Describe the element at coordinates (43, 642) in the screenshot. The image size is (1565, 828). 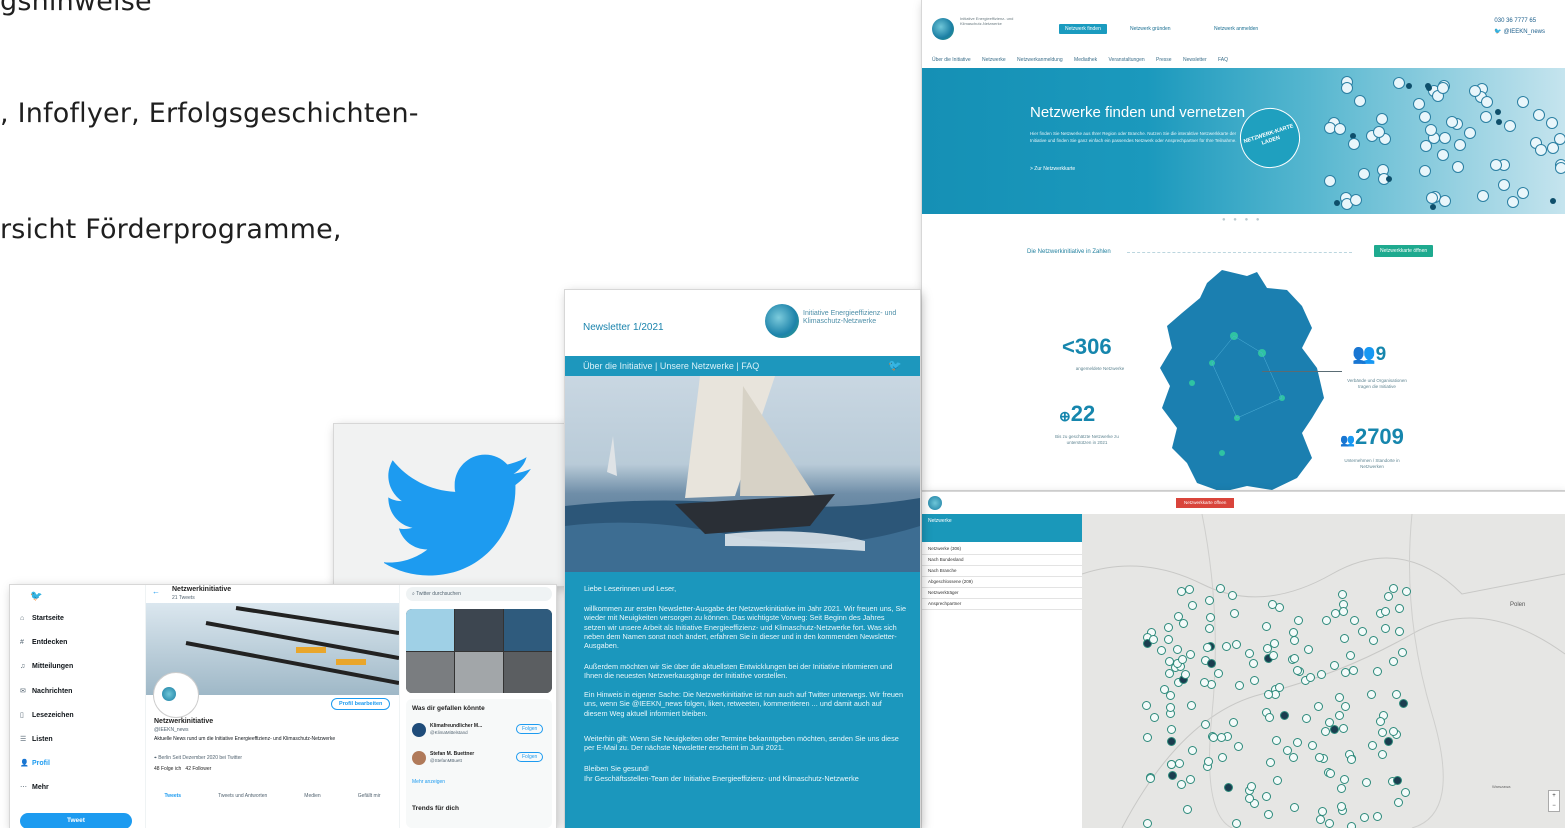
I see `nav-explore: # Entdecken` at that location.